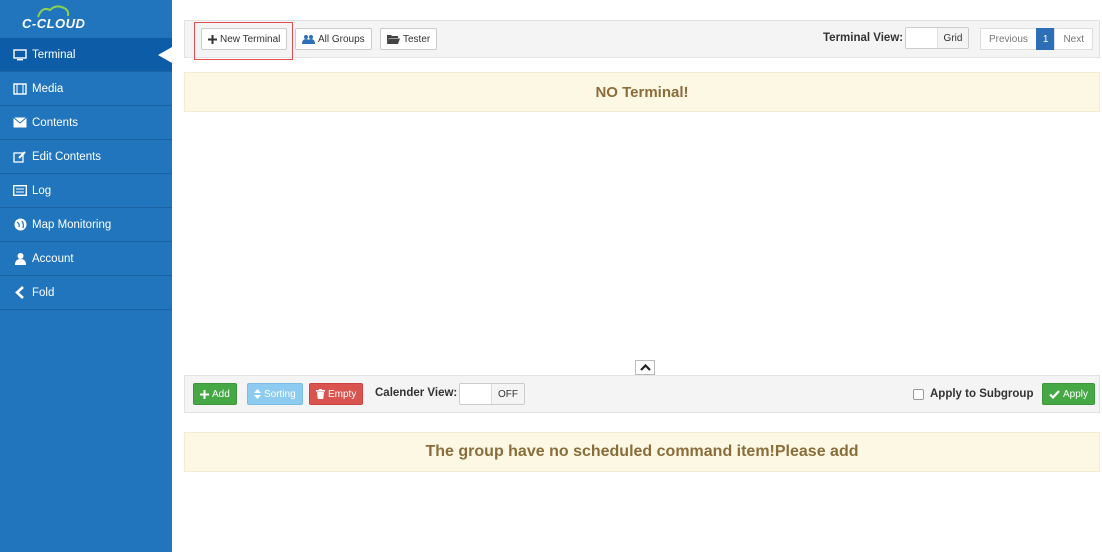 This screenshot has width=1102, height=552. I want to click on all-groups-label: All Groups, so click(341, 39).